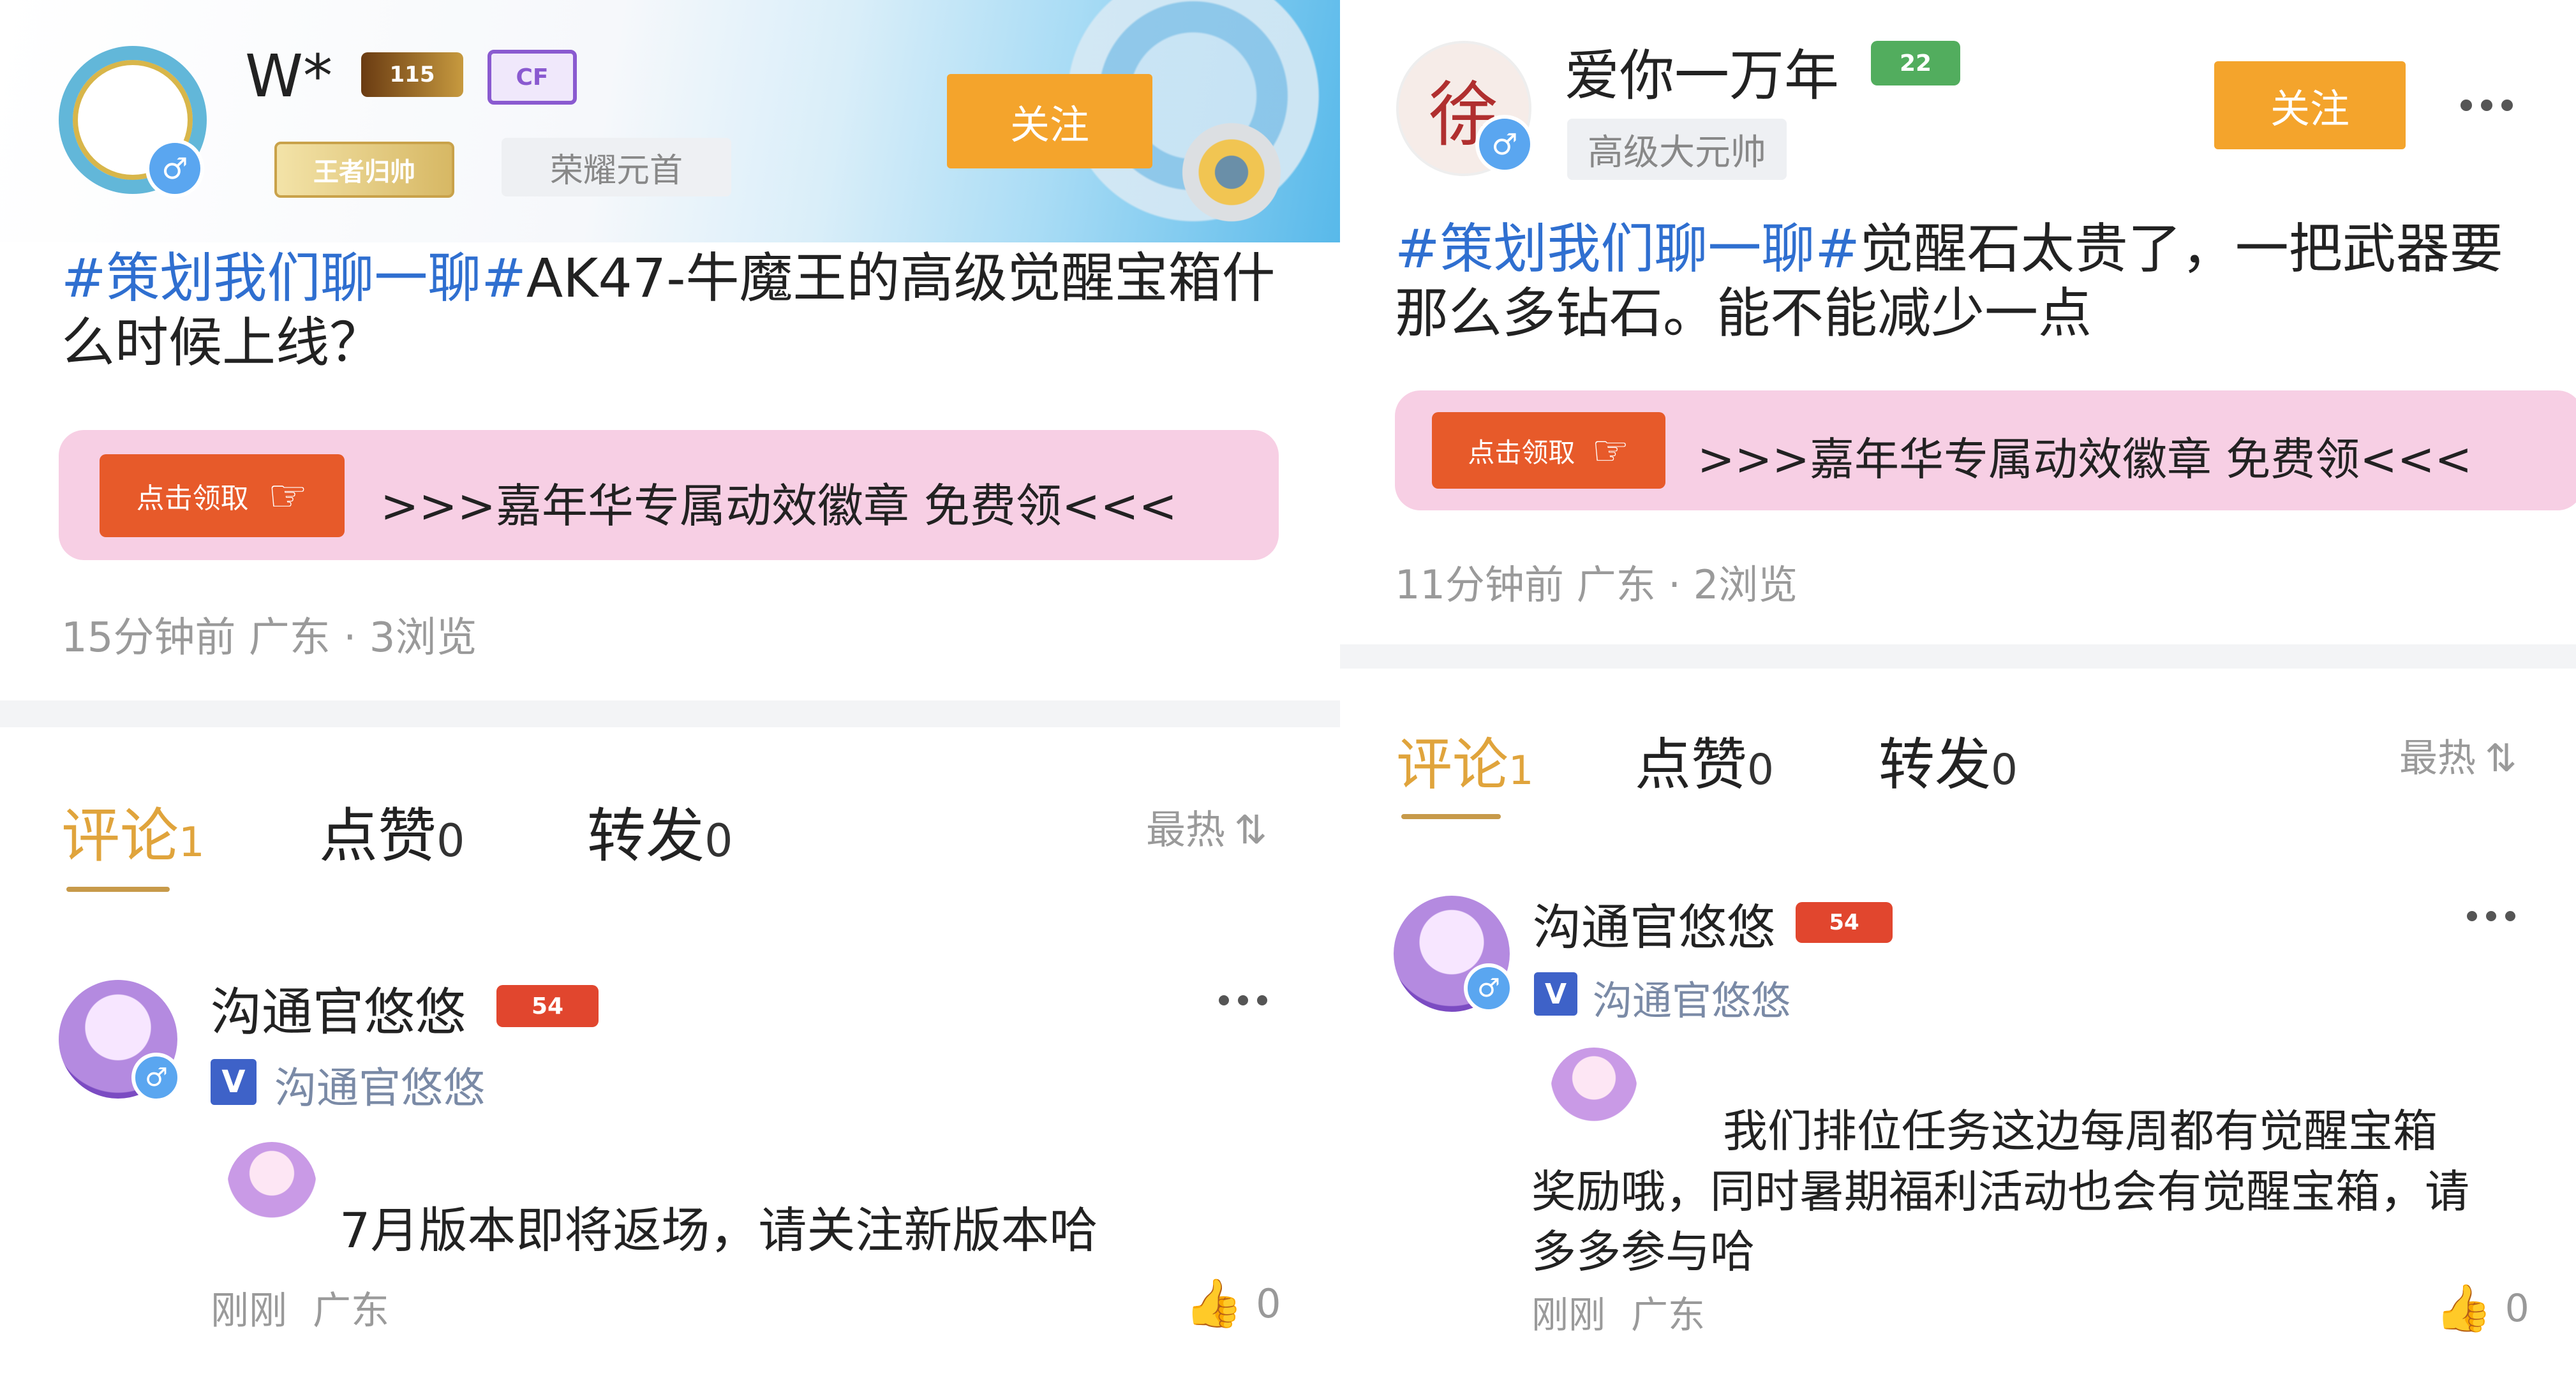 This screenshot has height=1378, width=2576. I want to click on post-content: #策划我们聊一聊#觉醒石太贵了，一把武器要那么多钻石。能不能减少一点, so click(1963, 281).